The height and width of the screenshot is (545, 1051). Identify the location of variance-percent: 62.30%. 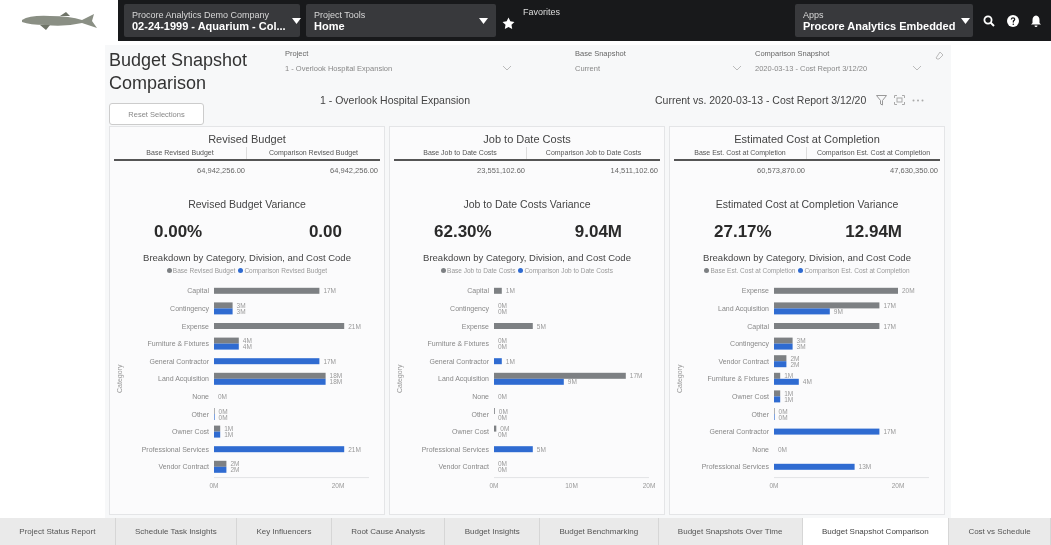
(463, 232).